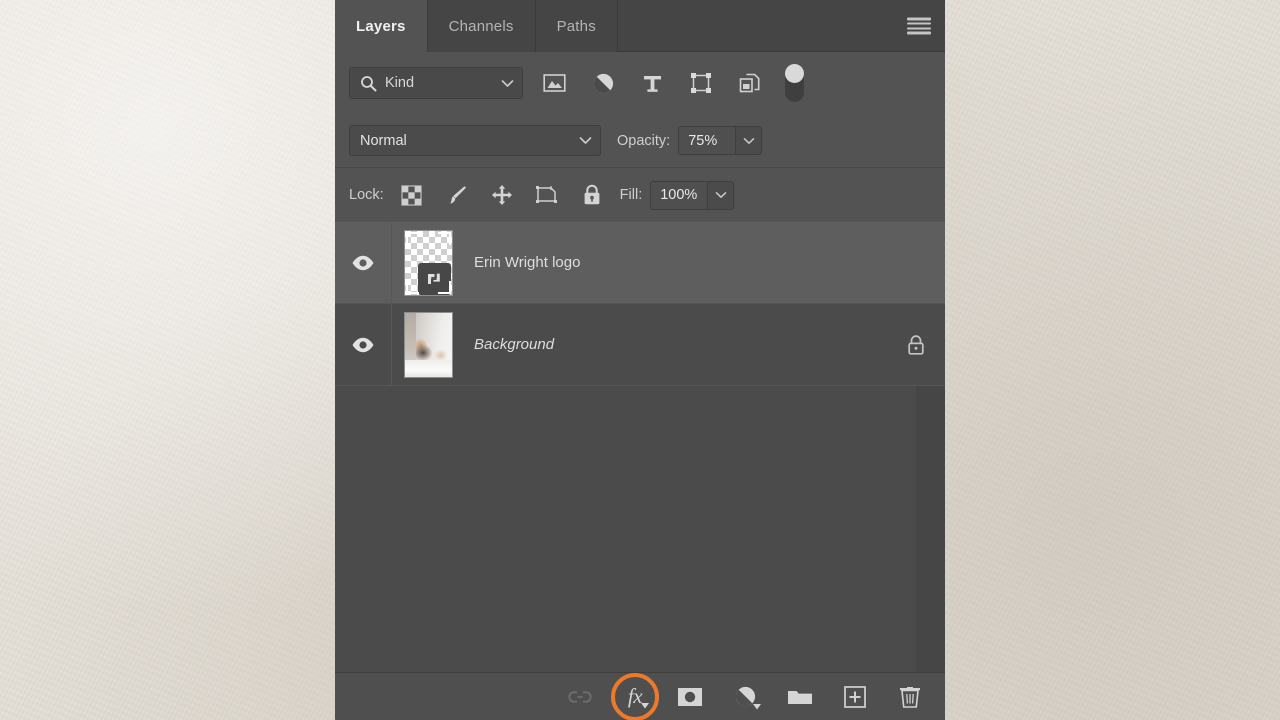 The image size is (1280, 720). I want to click on fill-value: 100%, so click(679, 195).